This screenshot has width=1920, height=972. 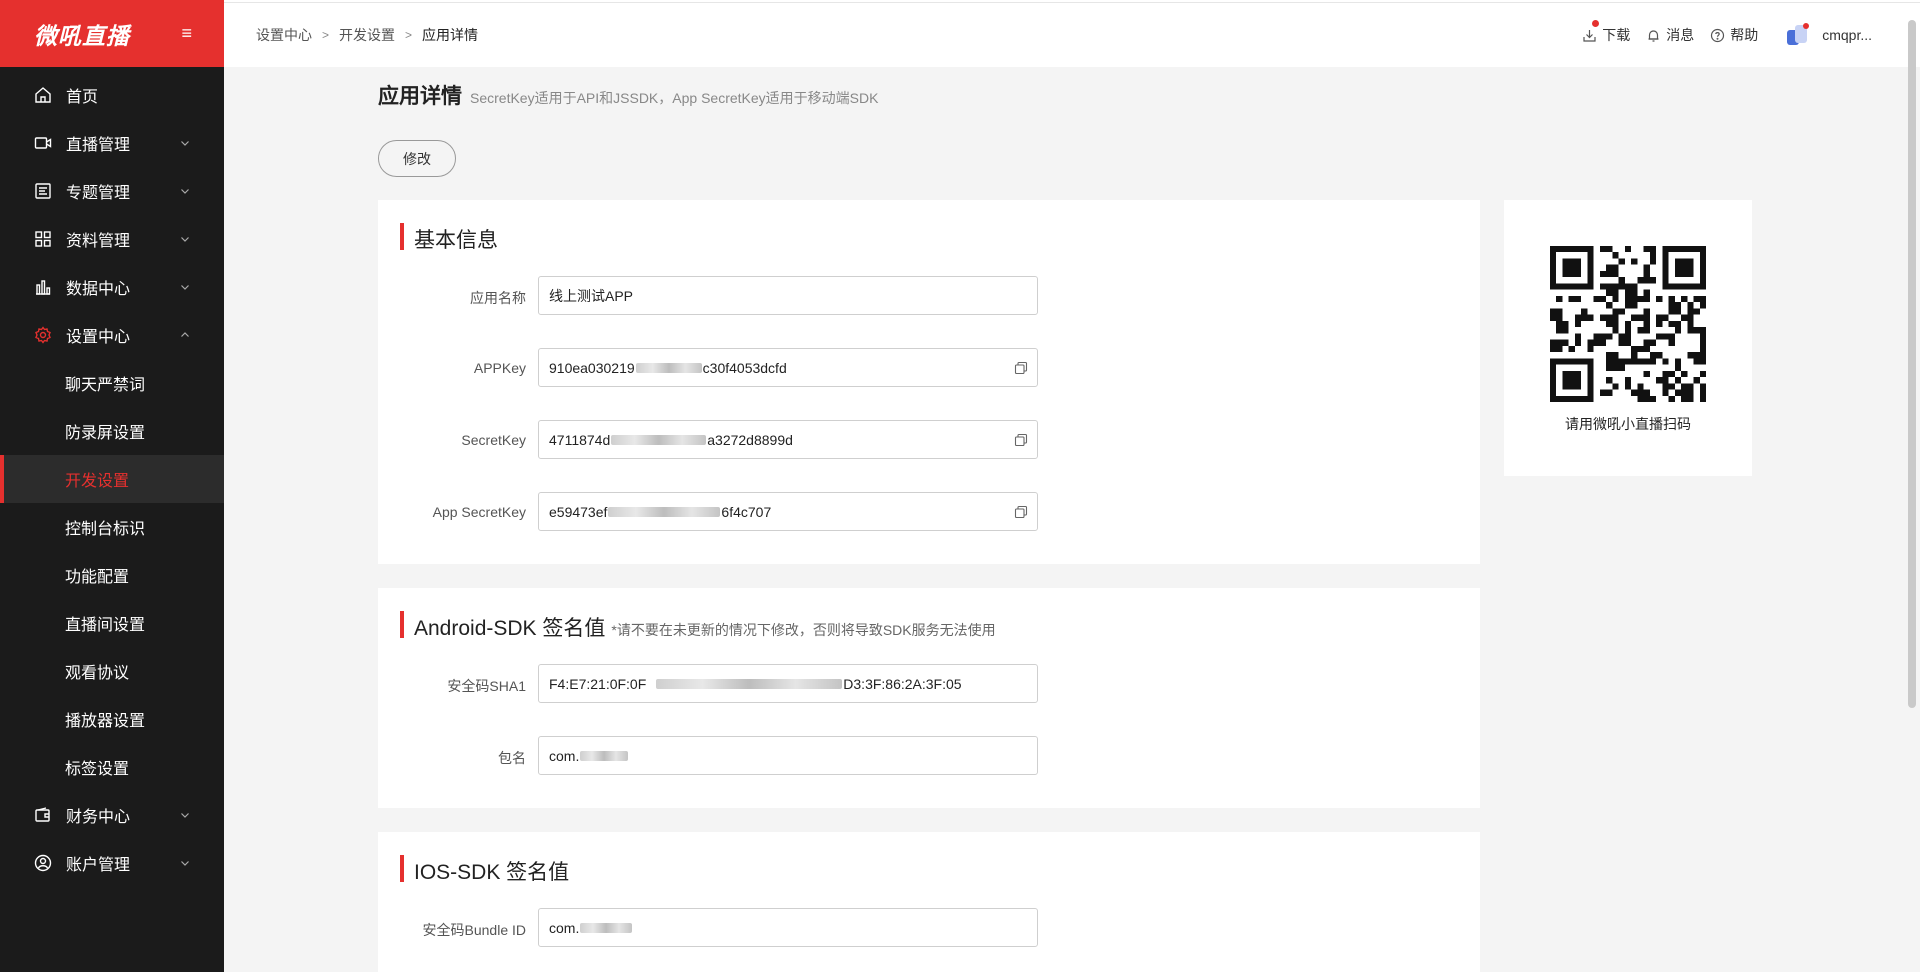 What do you see at coordinates (112, 575) in the screenshot?
I see `sidebar-sub-item-features: 功能配置` at bounding box center [112, 575].